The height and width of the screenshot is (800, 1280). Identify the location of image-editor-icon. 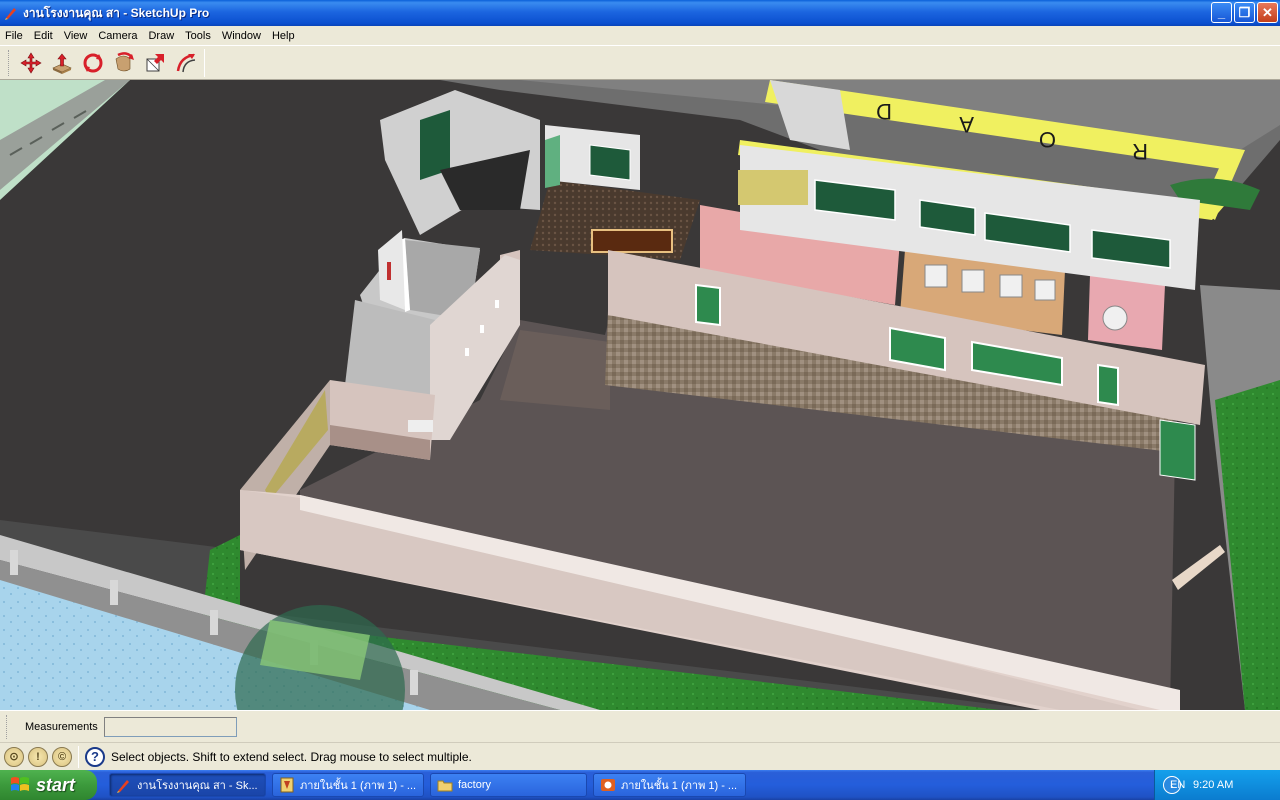
(287, 785).